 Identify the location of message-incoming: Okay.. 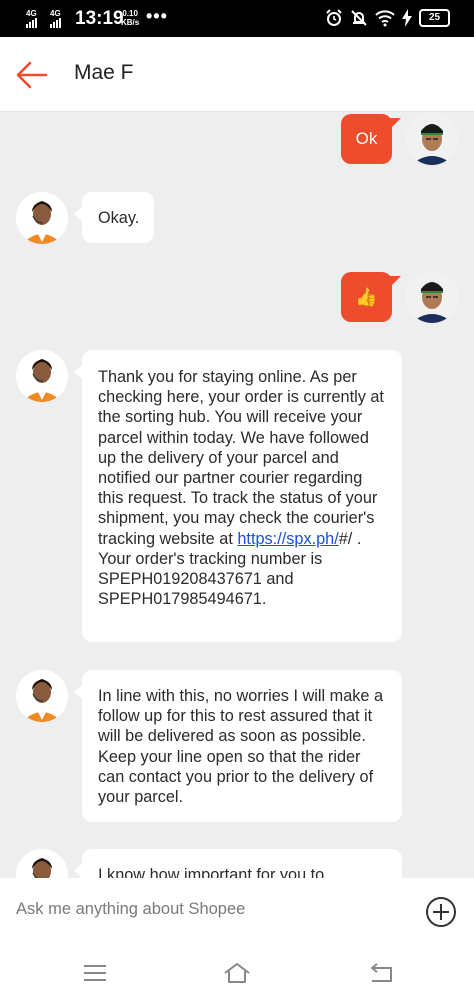
(114, 217).